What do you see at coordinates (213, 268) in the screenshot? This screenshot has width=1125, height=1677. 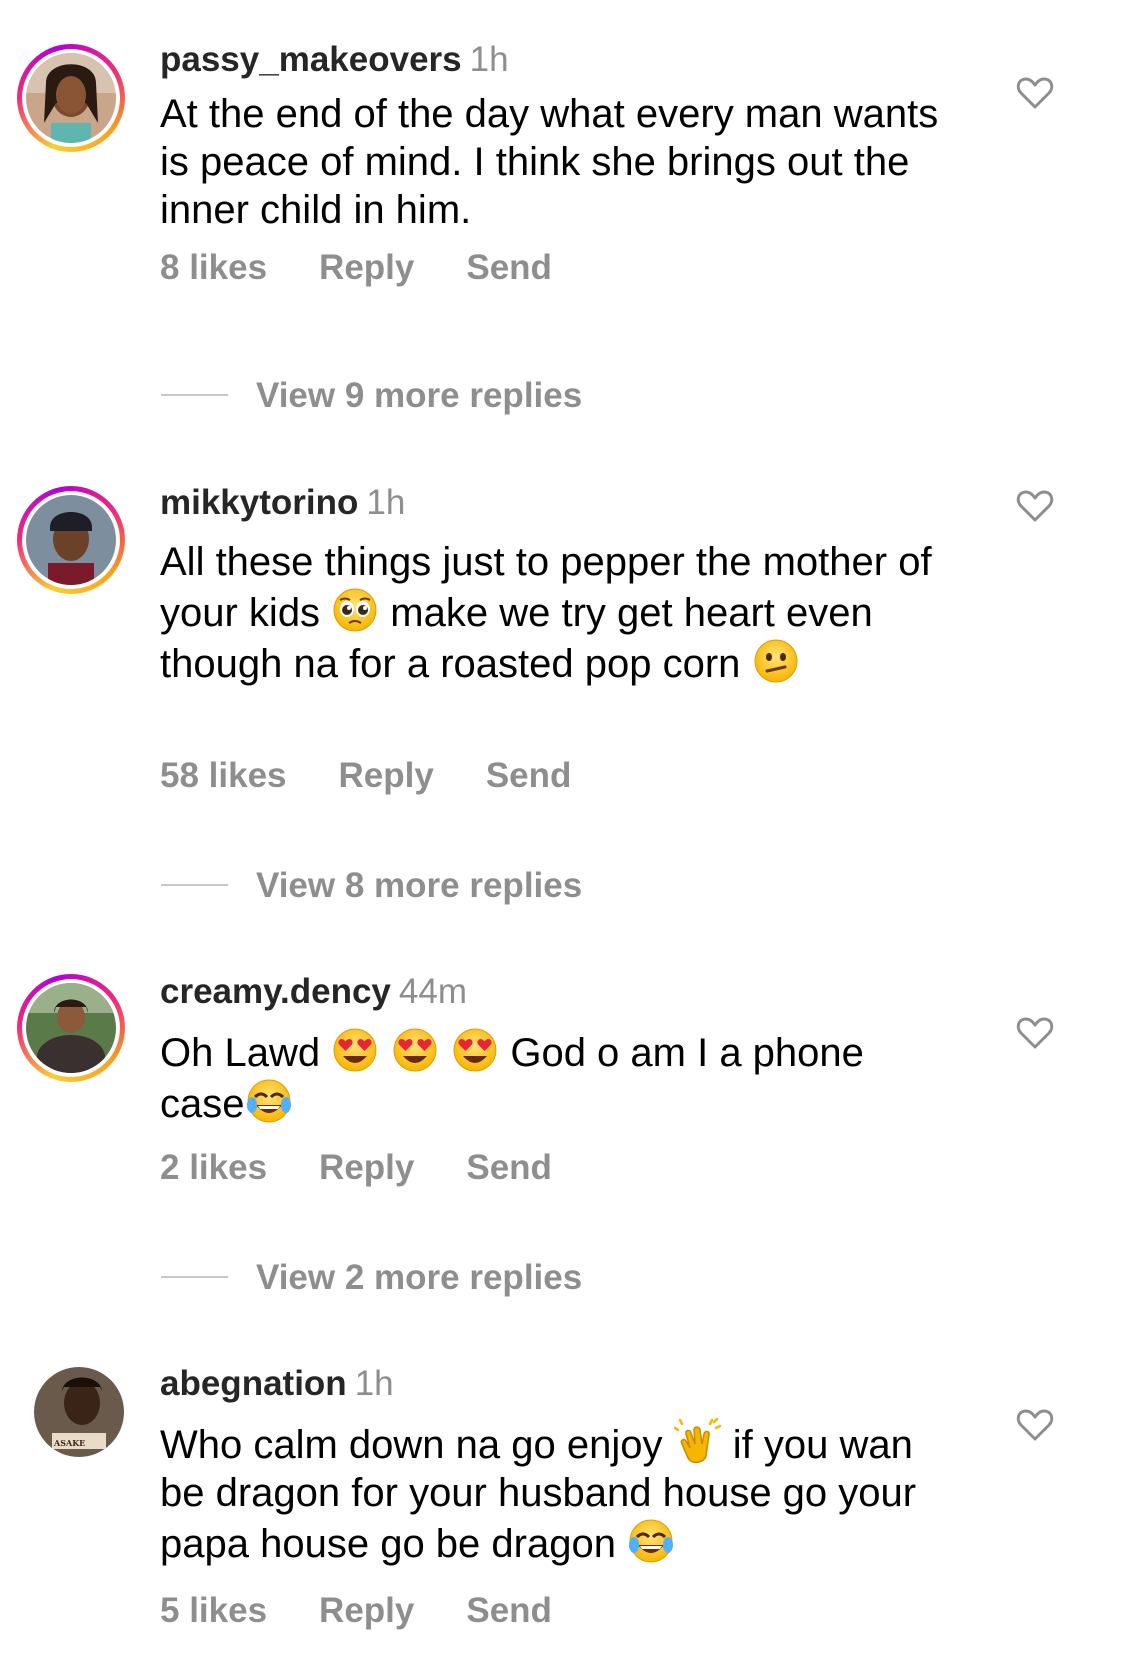 I see `likes-count: 8 likes` at bounding box center [213, 268].